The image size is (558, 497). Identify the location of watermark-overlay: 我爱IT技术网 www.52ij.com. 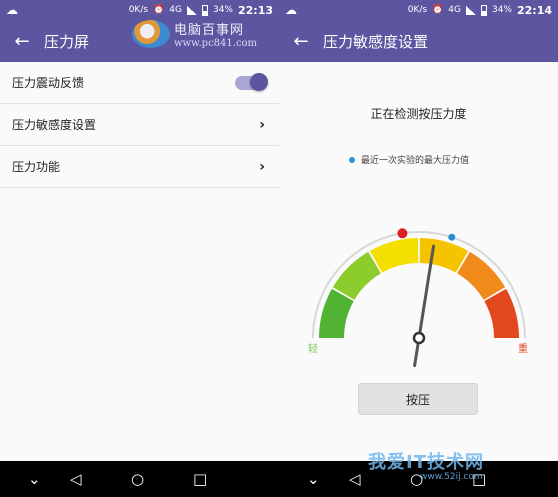
(450, 455).